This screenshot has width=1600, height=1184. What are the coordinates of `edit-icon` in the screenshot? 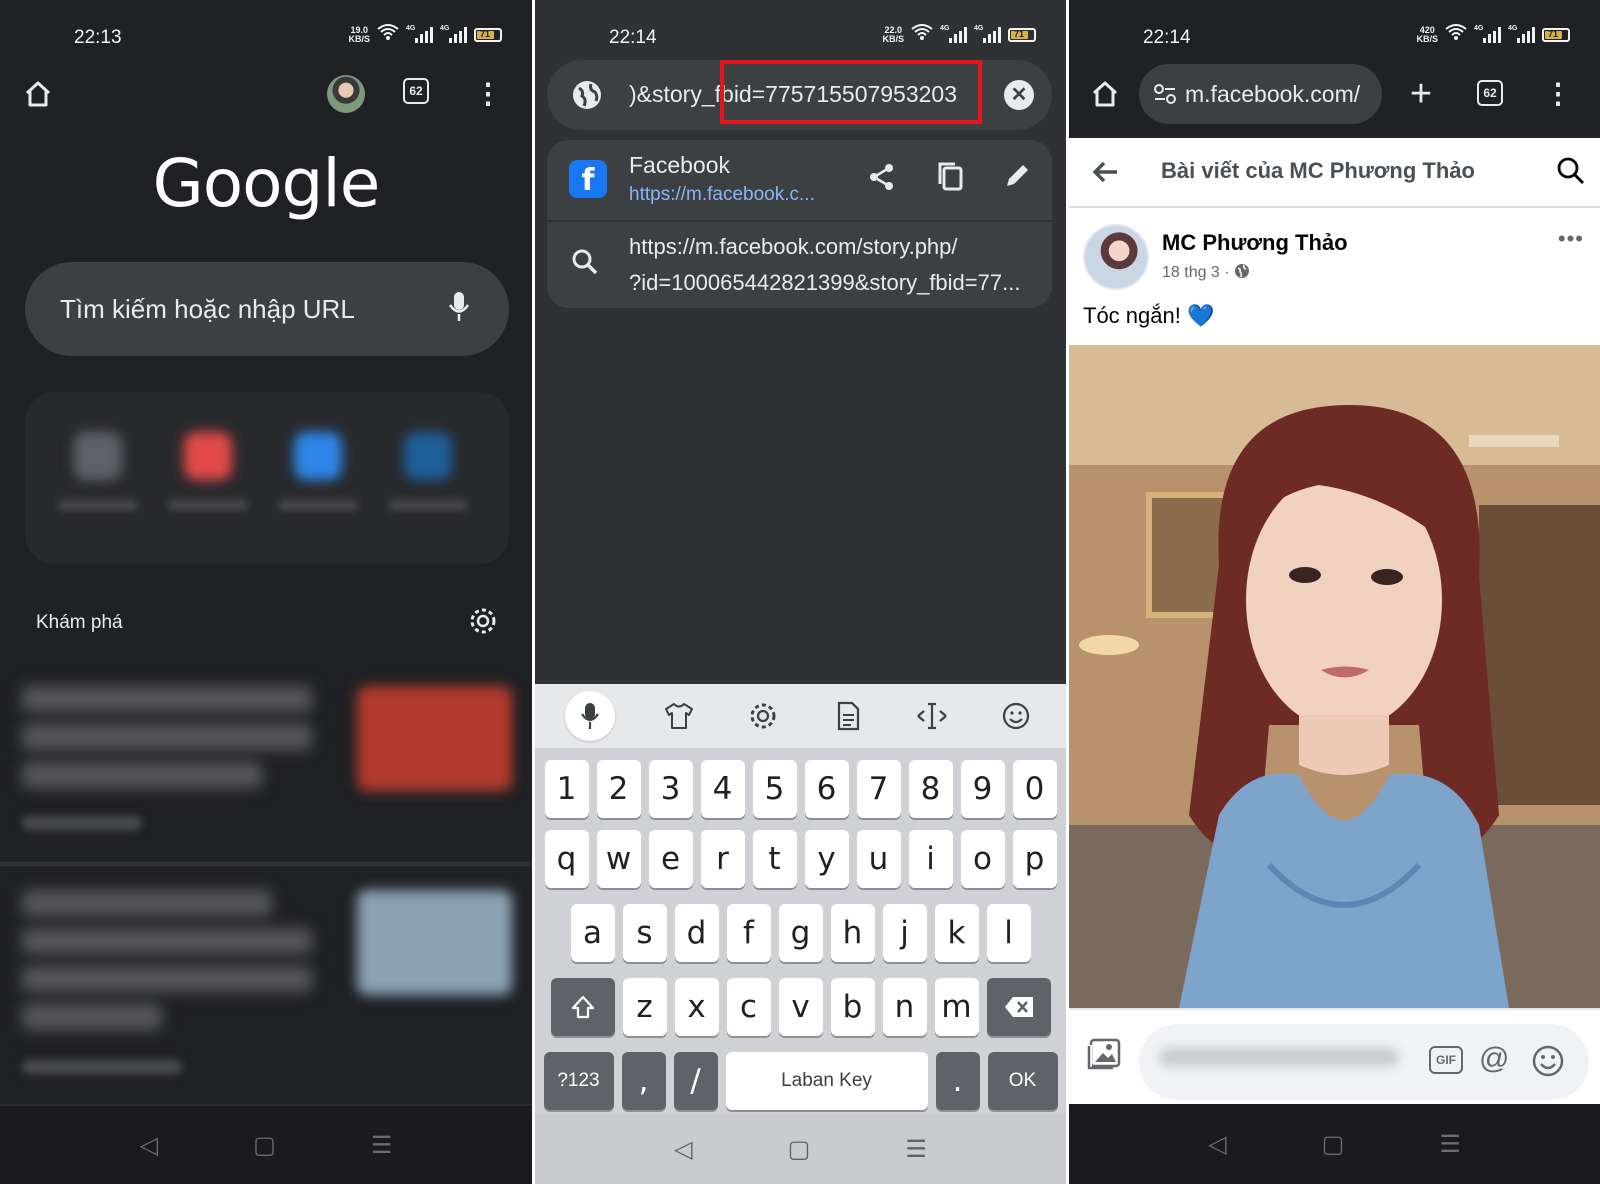 It's located at (1018, 177).